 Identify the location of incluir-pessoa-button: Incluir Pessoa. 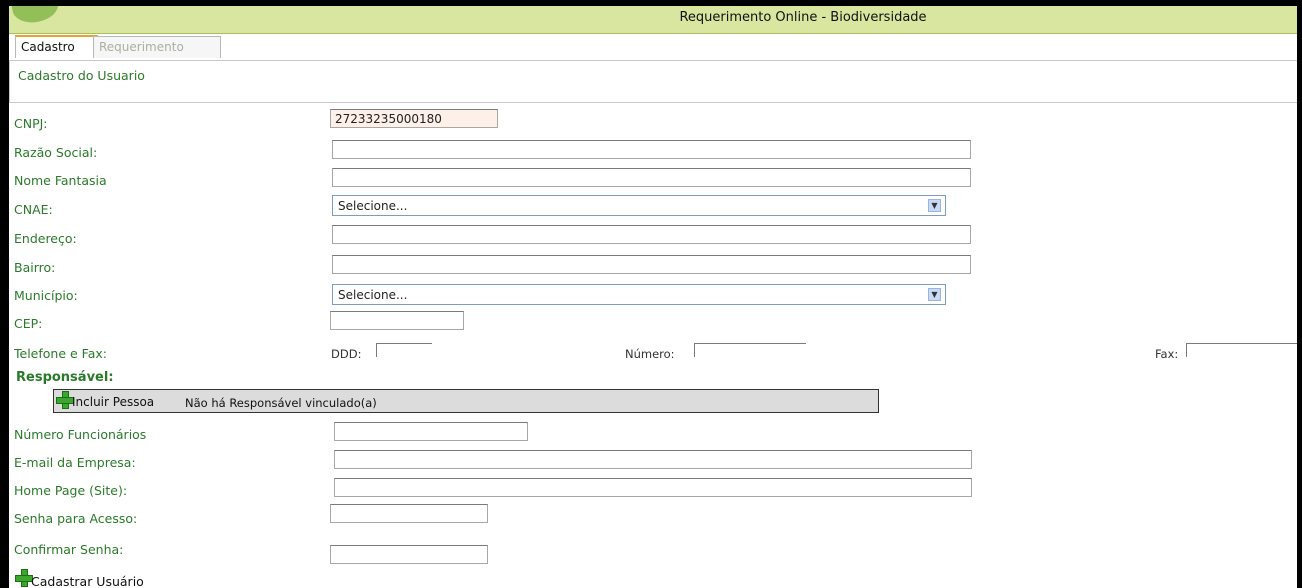
(113, 402).